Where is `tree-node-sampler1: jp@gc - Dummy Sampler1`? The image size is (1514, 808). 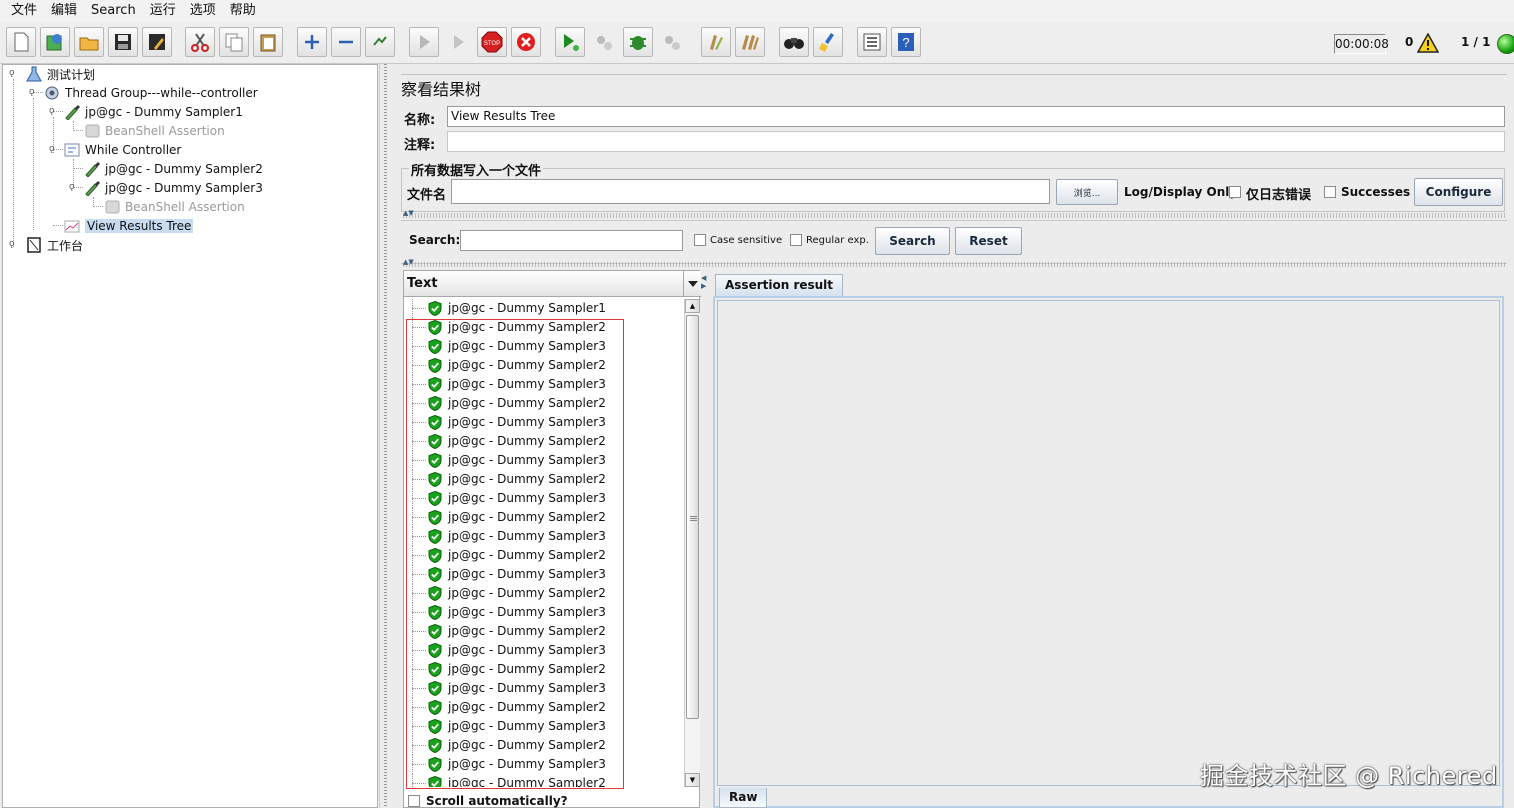
tree-node-sampler1: jp@gc - Dummy Sampler1 is located at coordinates (153, 112).